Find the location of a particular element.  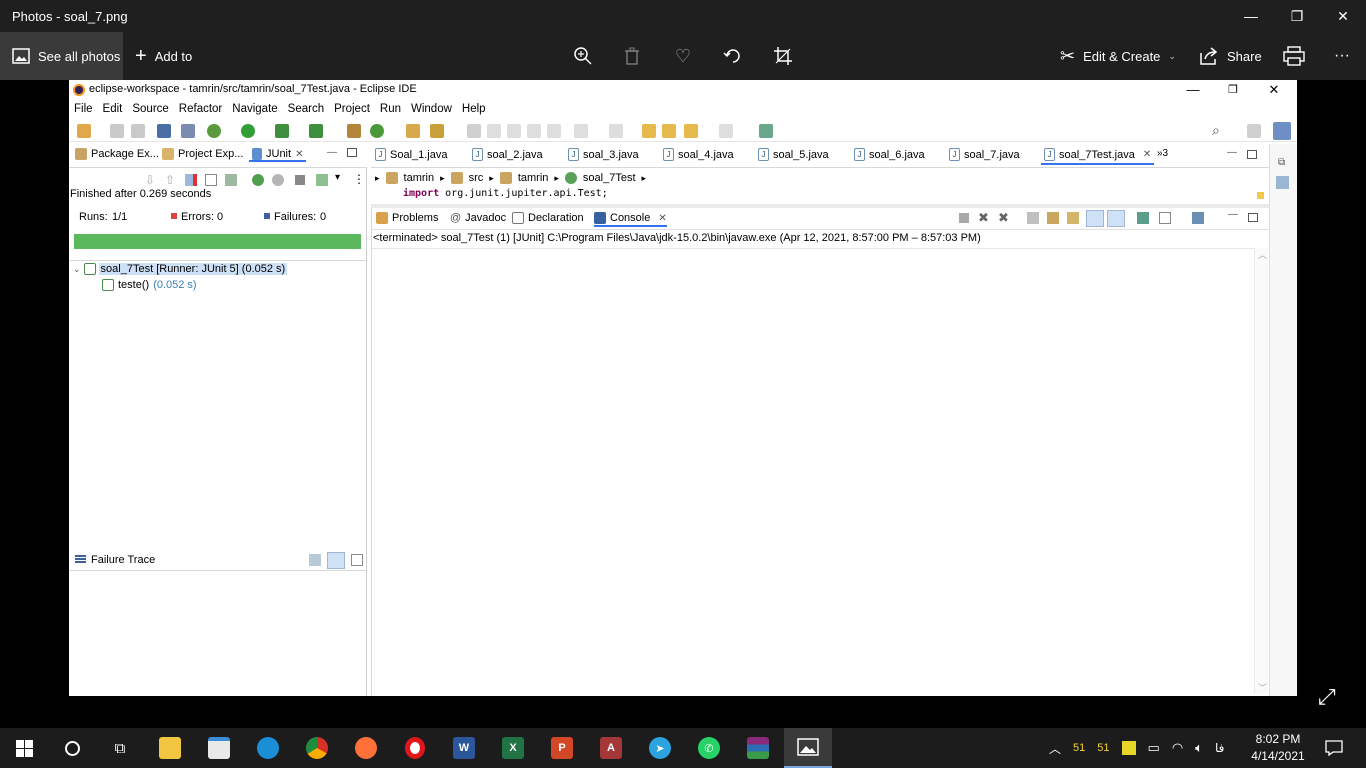

menu-window: Window is located at coordinates (431, 109).